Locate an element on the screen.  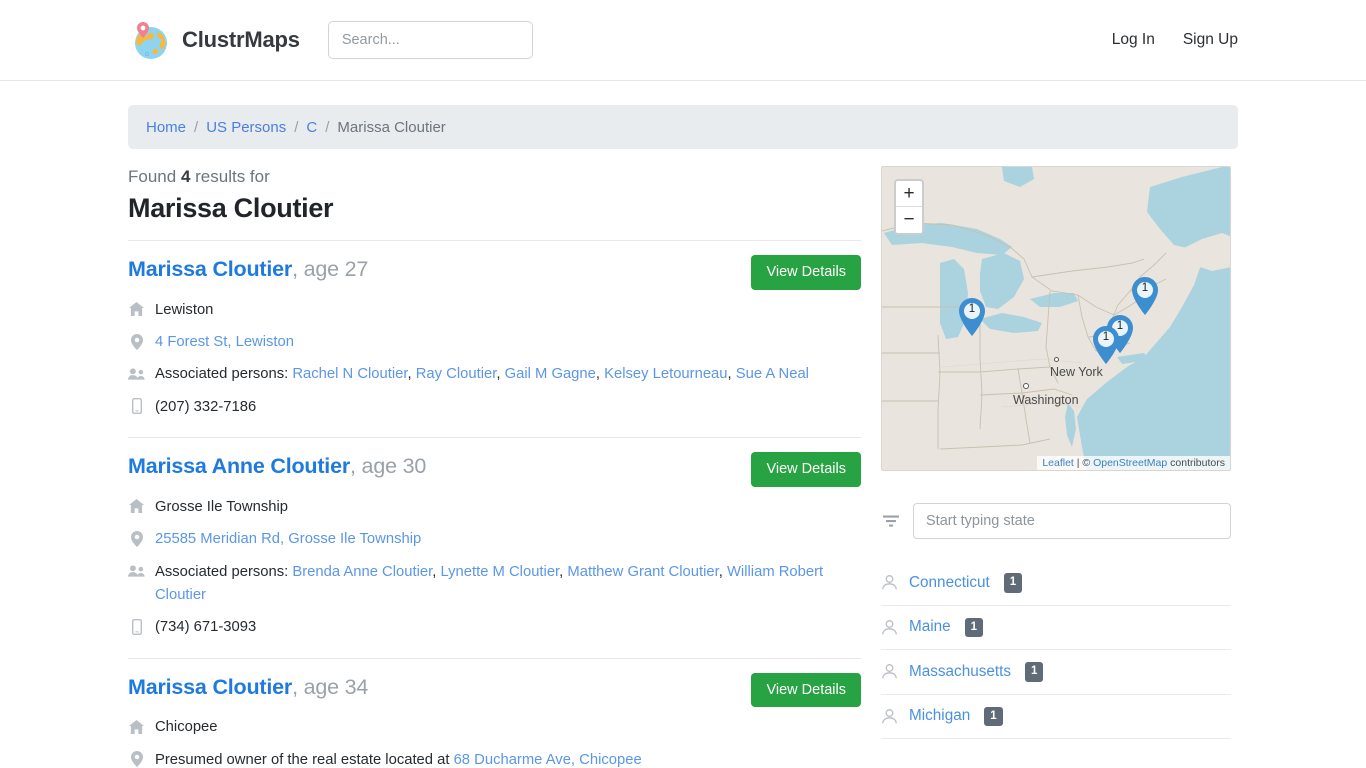
address-link: 4 Forest St, Lewiston is located at coordinates (224, 342).